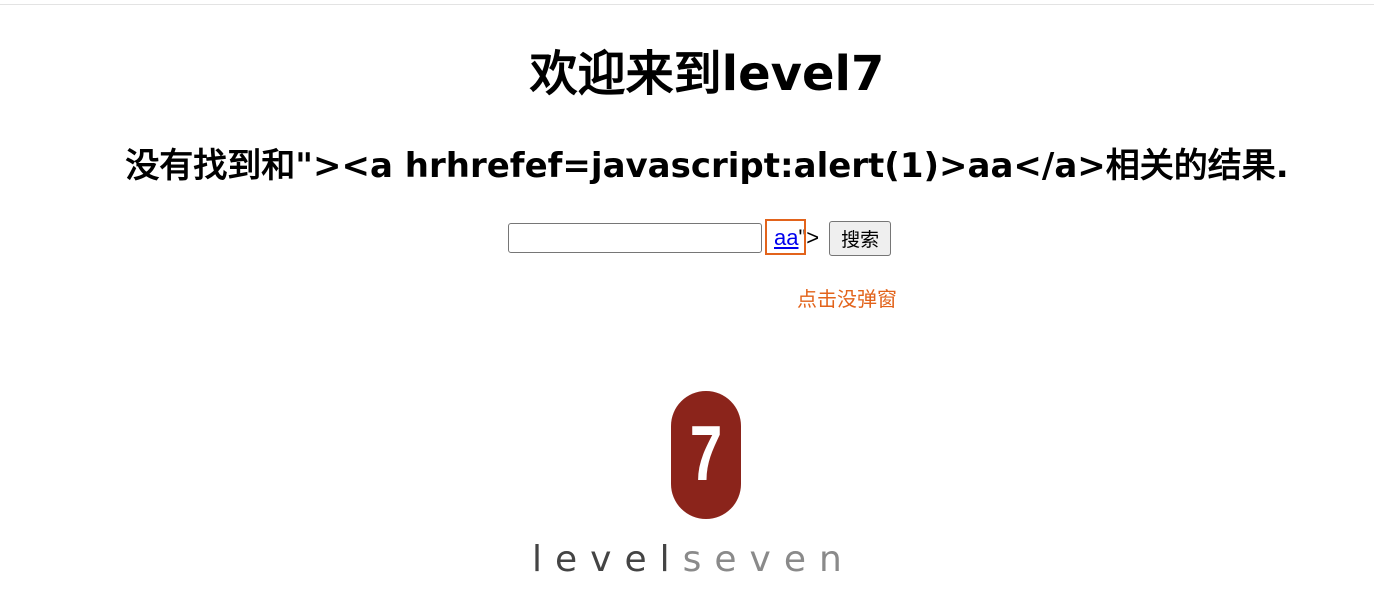 This screenshot has height=606, width=1374. I want to click on logo-wordmark: levelseven, so click(705, 560).